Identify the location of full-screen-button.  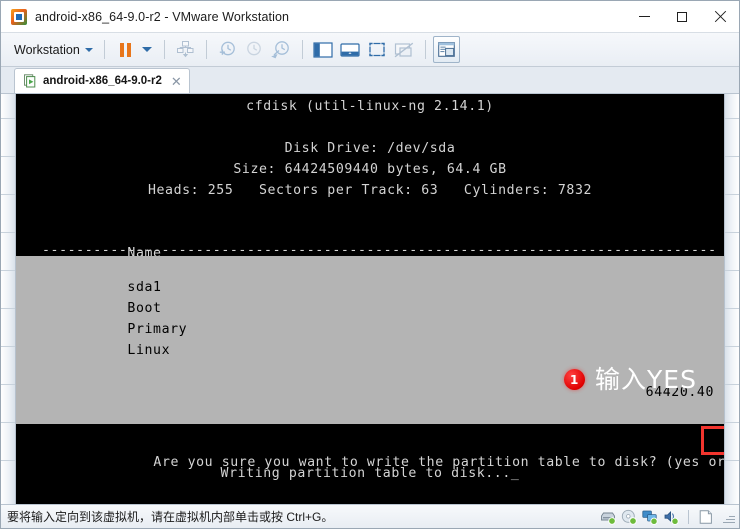
(377, 49).